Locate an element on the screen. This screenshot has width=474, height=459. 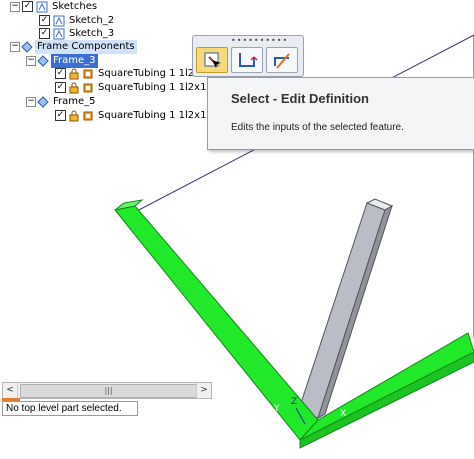
command-toolbar: •••••••••• is located at coordinates (248, 56).